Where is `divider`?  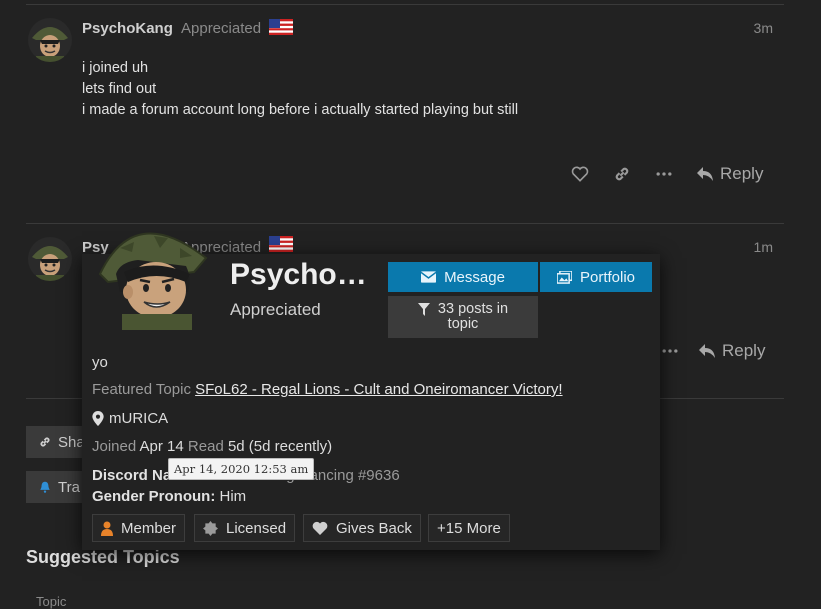 divider is located at coordinates (405, 4).